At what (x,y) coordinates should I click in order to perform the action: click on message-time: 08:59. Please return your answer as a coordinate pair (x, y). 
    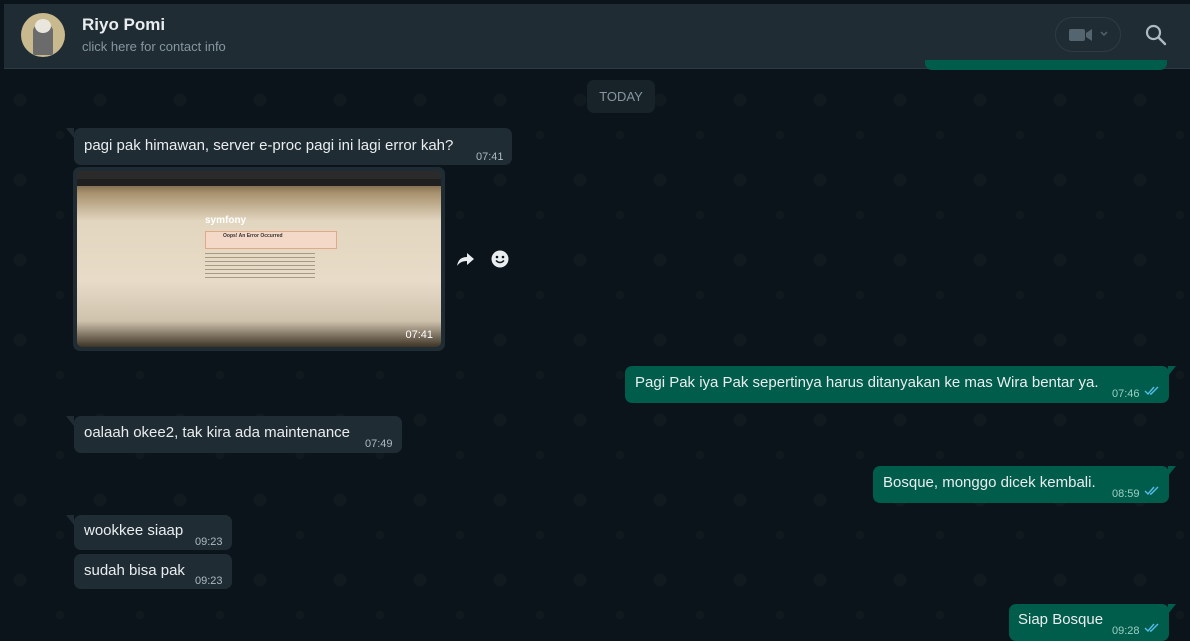
    Looking at the image, I should click on (1126, 494).